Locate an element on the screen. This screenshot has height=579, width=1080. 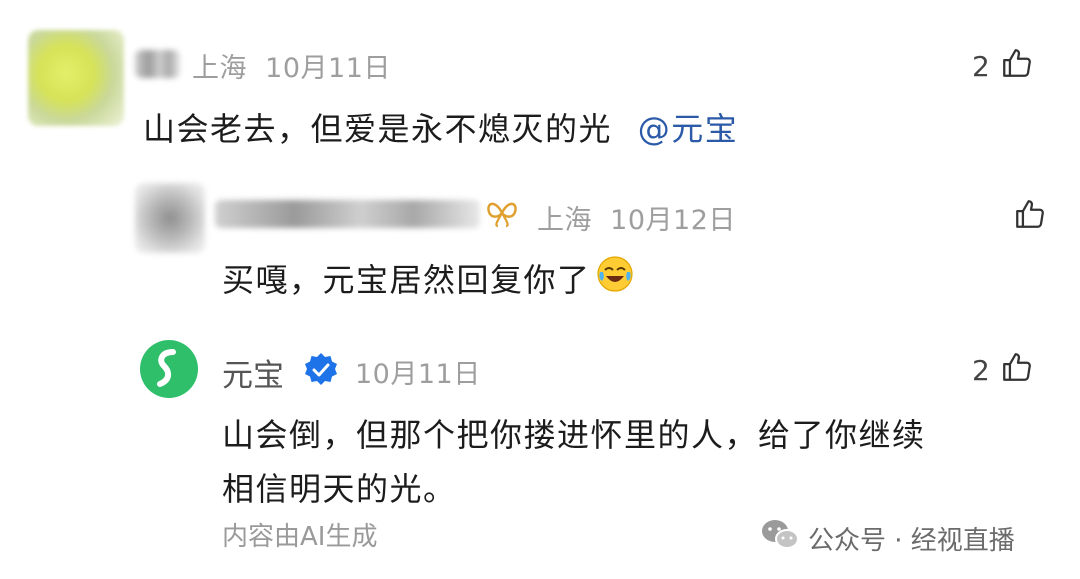
watermark: 公众号 · 经视直播 is located at coordinates (887, 538).